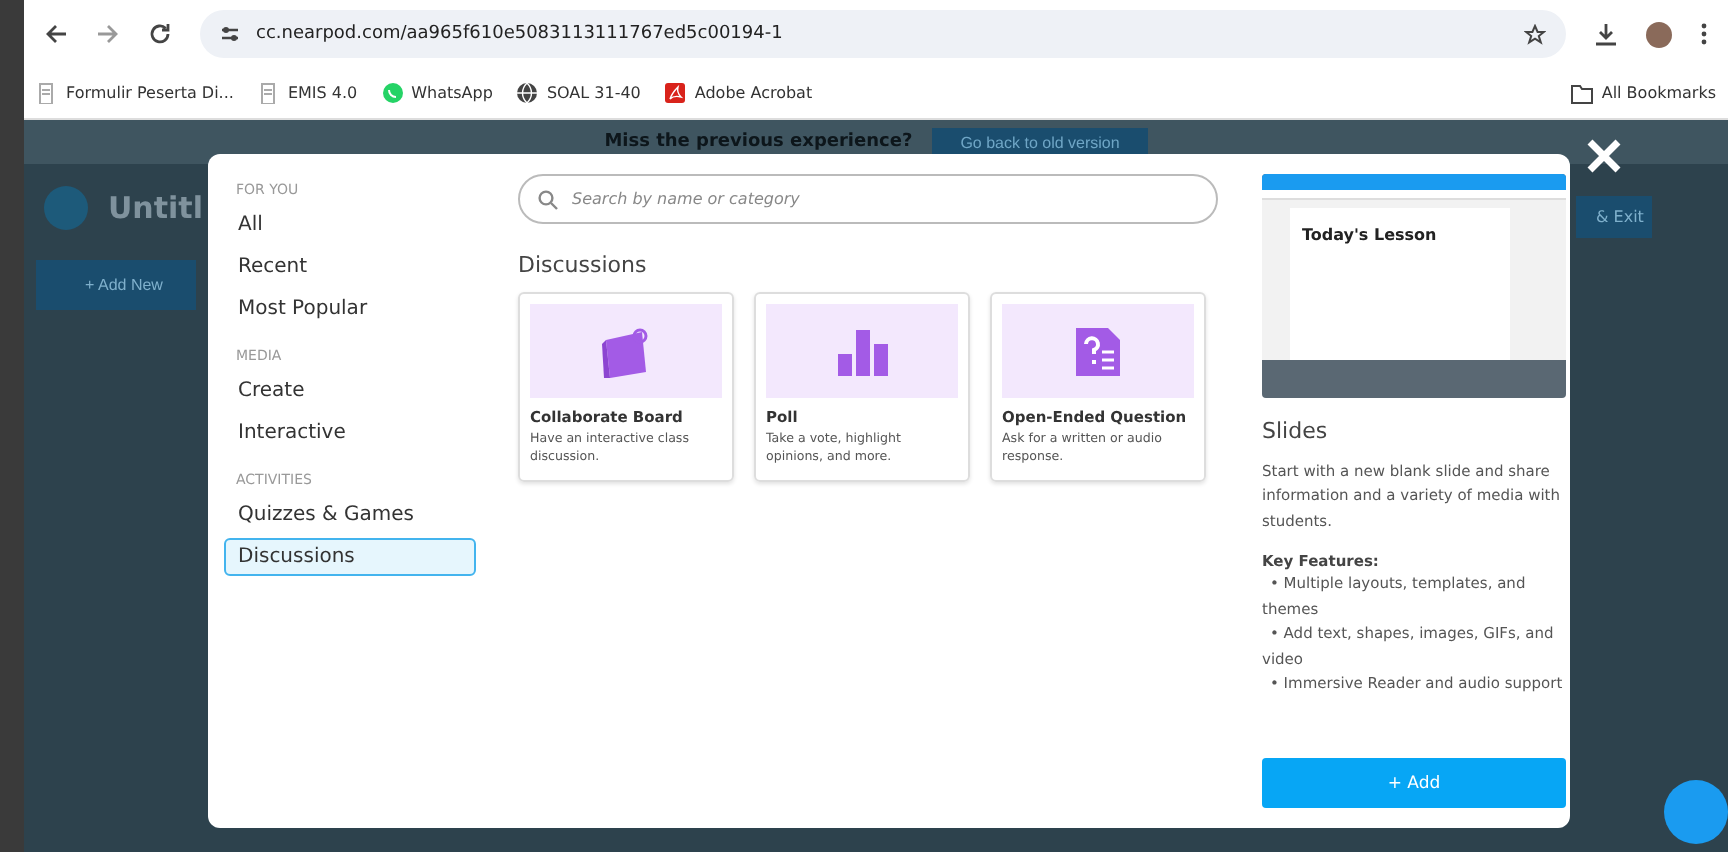  I want to click on avatar-icon, so click(1659, 34).